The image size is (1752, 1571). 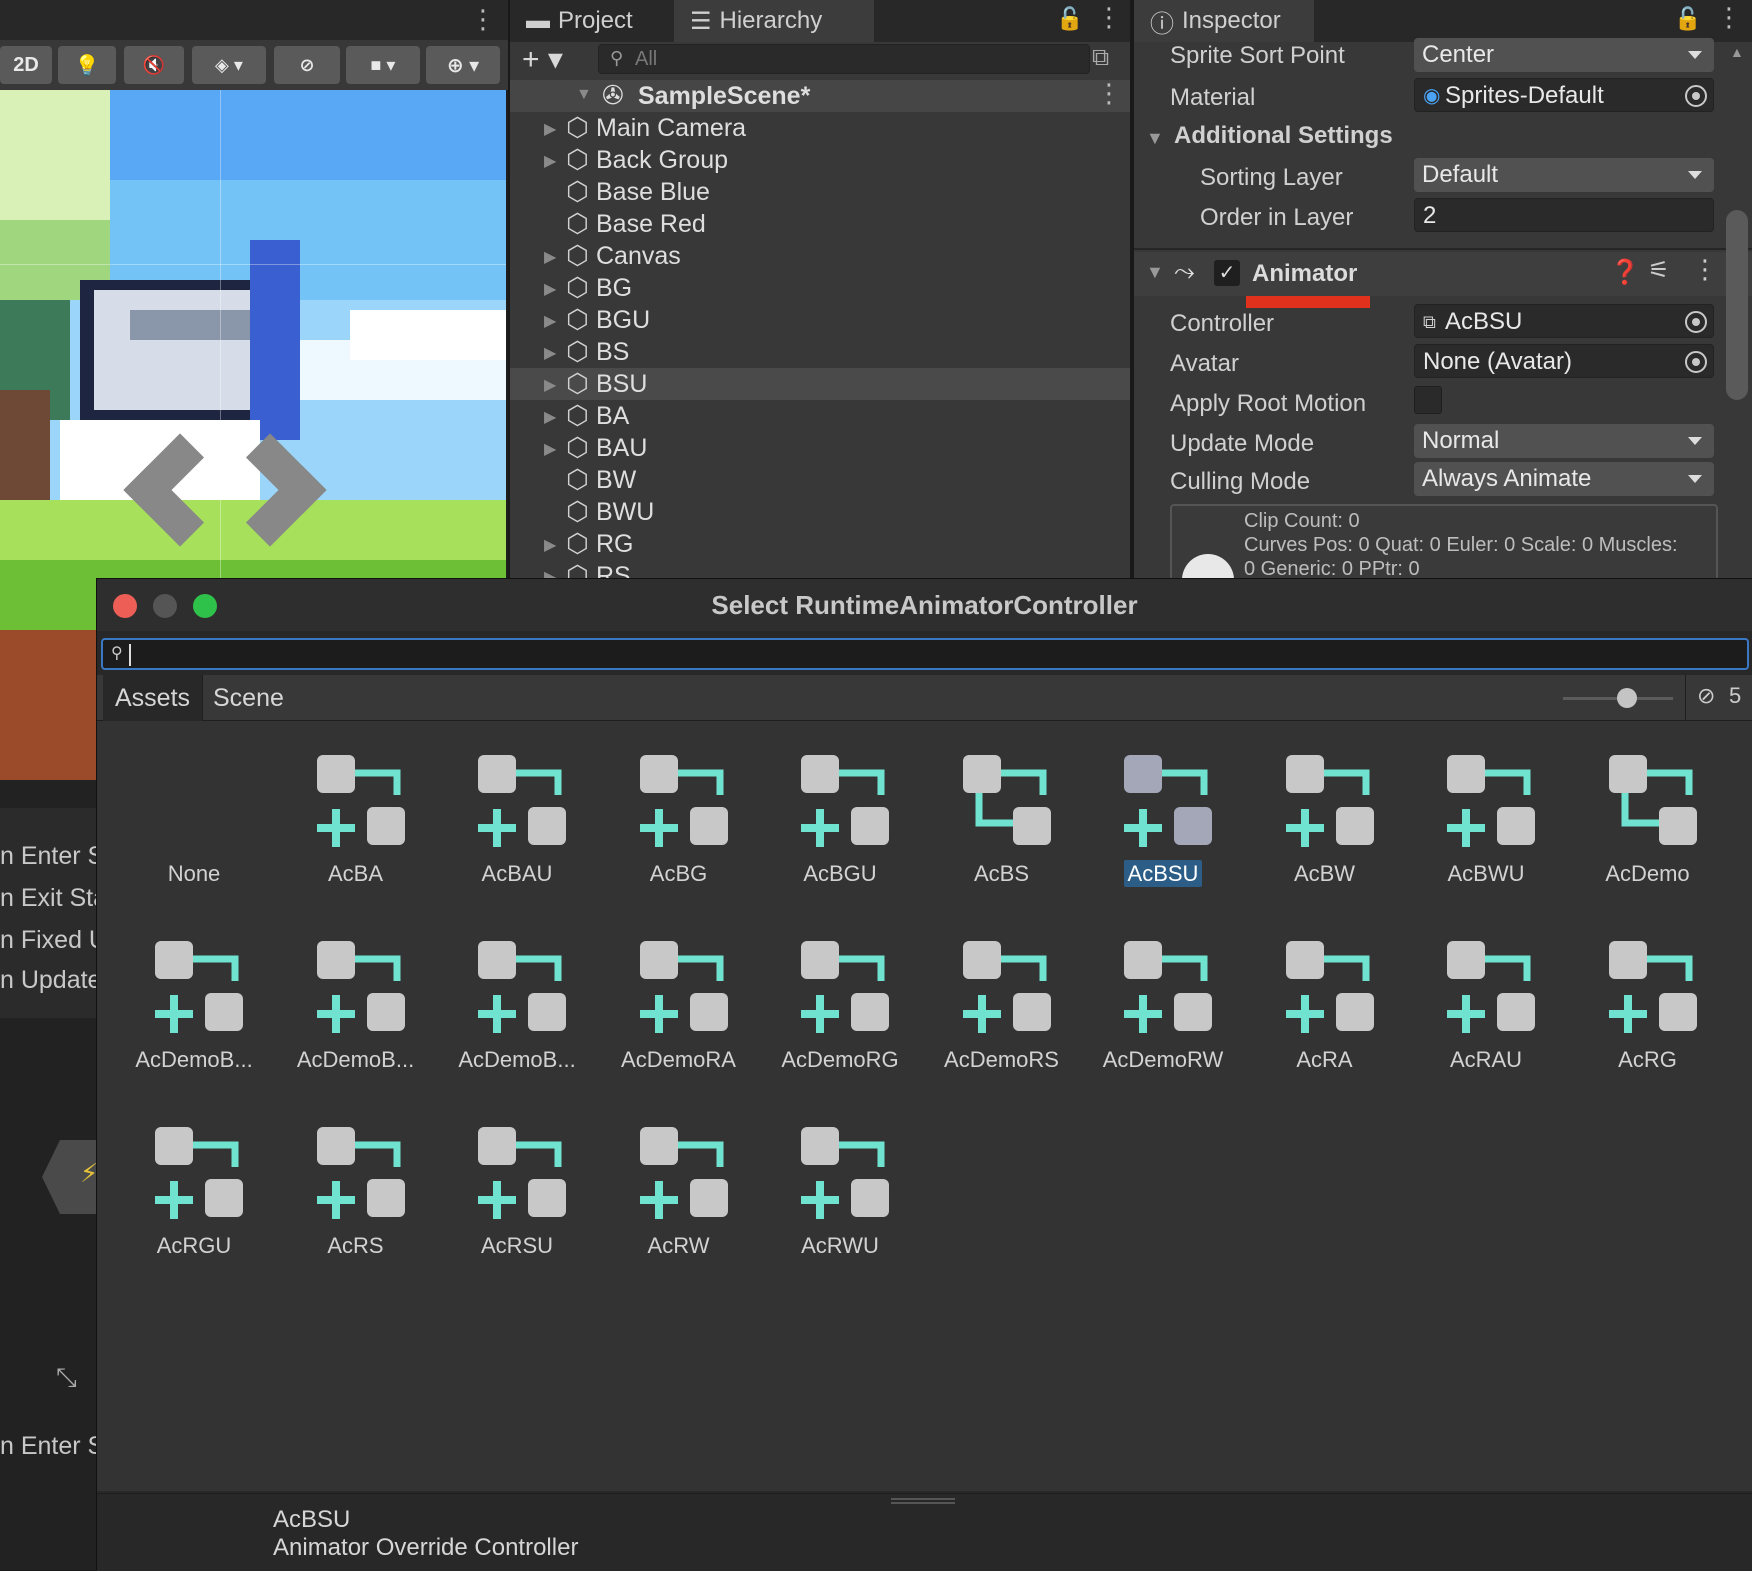 What do you see at coordinates (925, 654) in the screenshot?
I see `picker-search-input: ⚲` at bounding box center [925, 654].